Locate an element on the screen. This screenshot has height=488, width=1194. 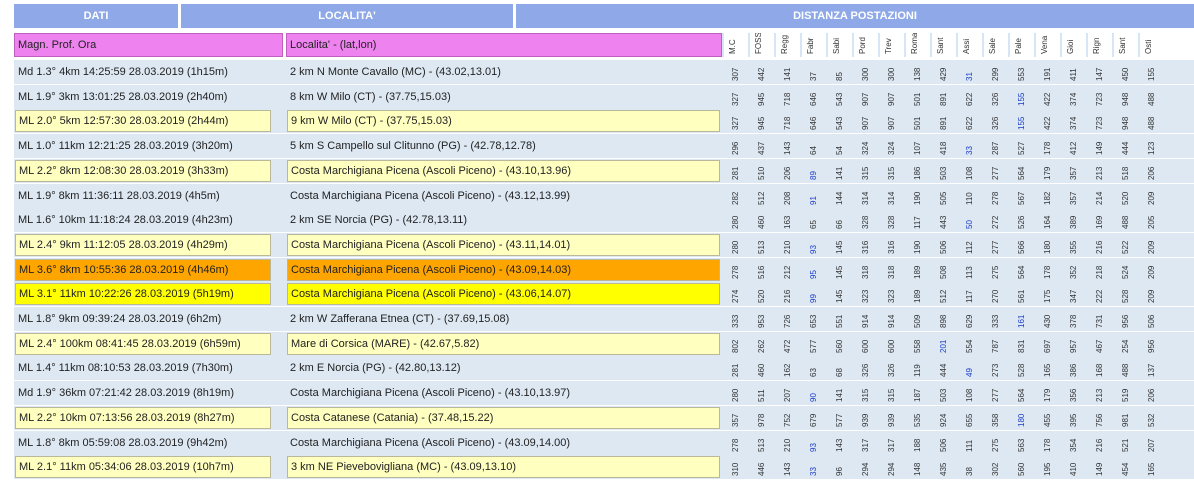
distance-value: 49 is located at coordinates (969, 368).